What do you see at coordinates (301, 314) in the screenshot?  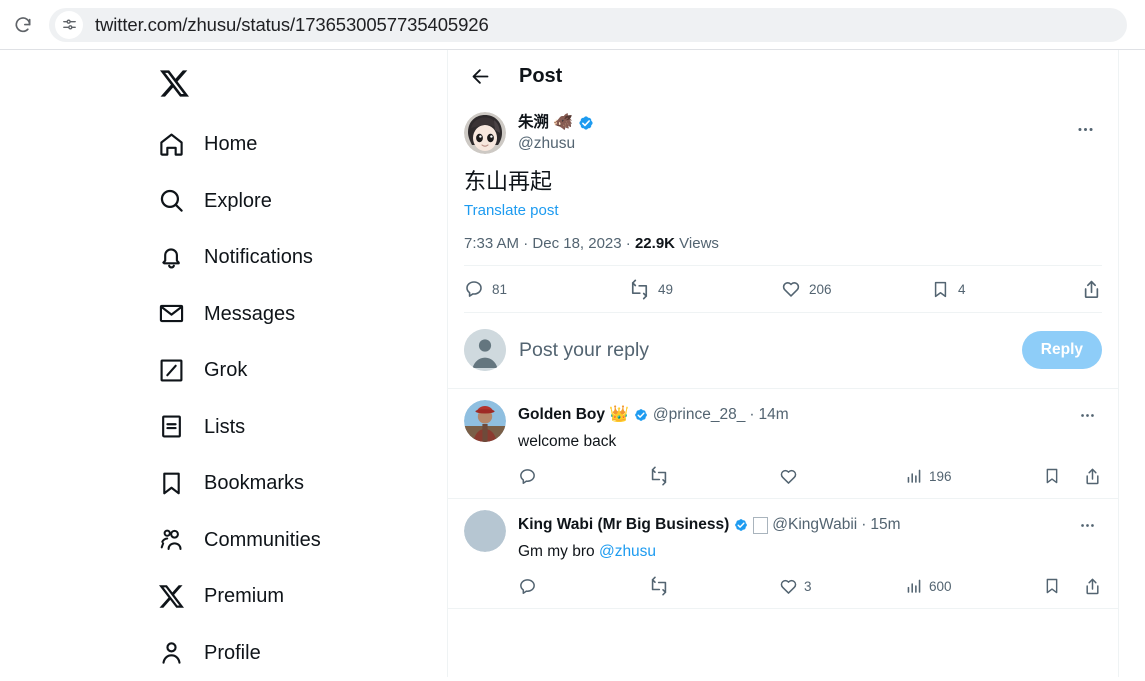 I see `sidebar-item-messages: Messages` at bounding box center [301, 314].